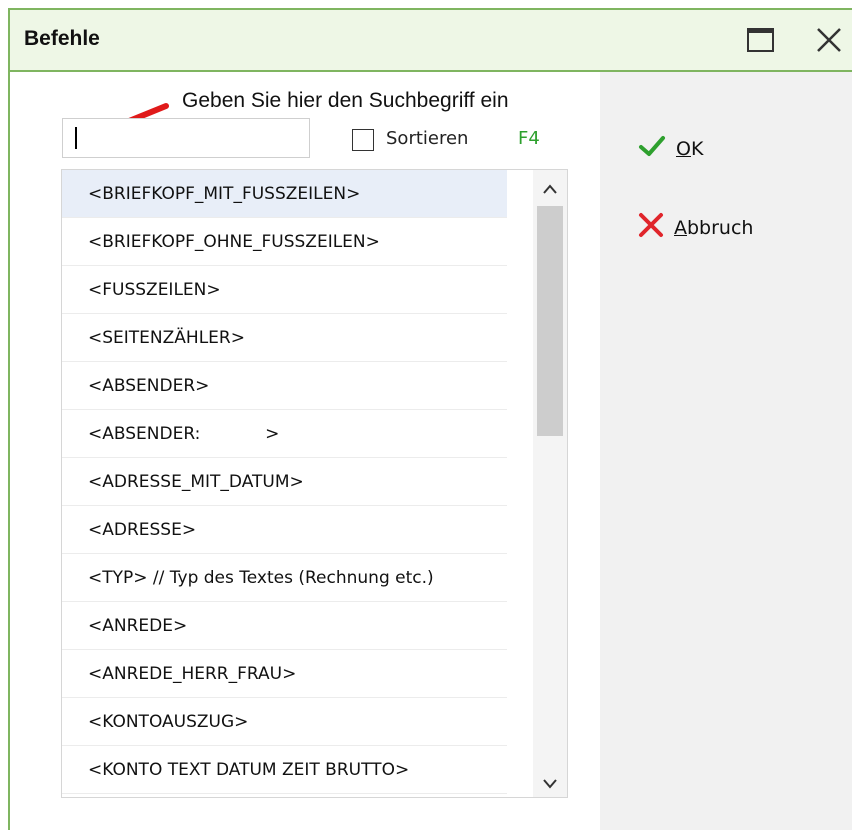 This screenshot has width=852, height=832. I want to click on list-item: <FUSSZEILEN>, so click(284, 290).